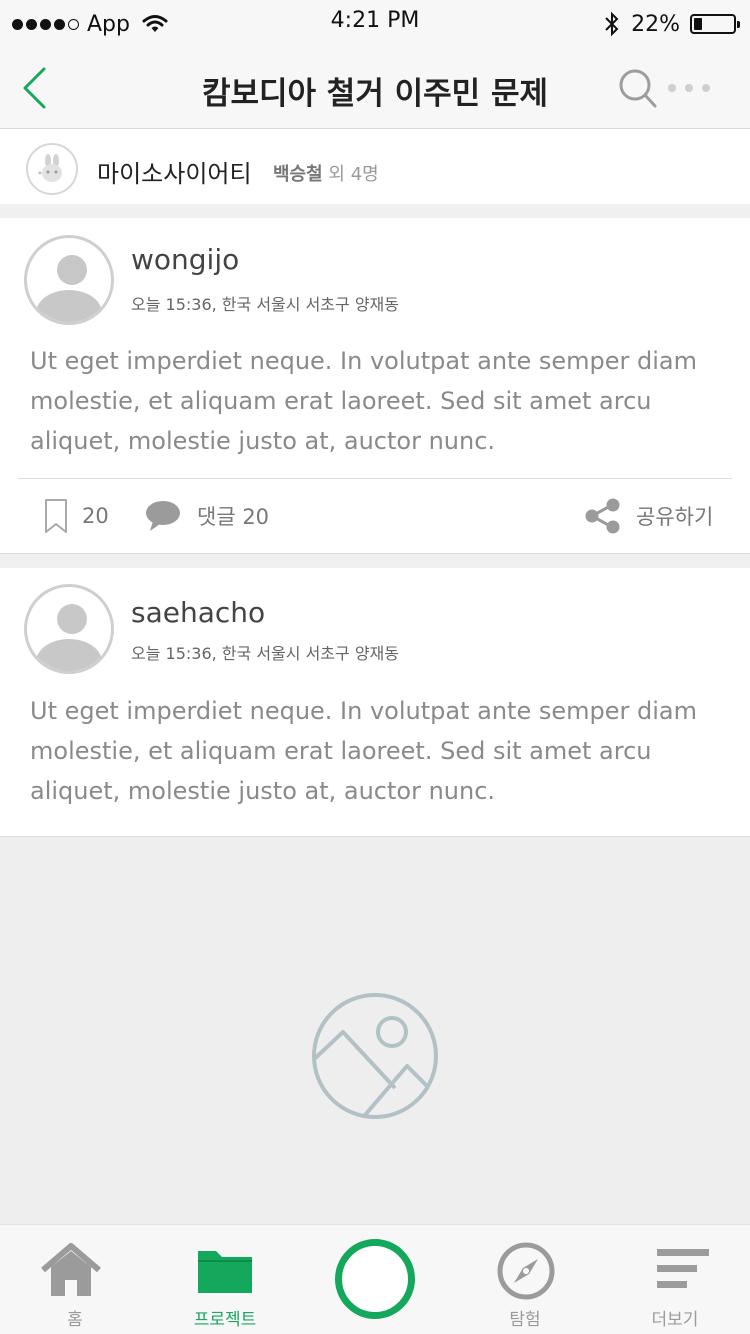  I want to click on group-row: 마이소사이어티 백승철 외 4명, so click(375, 167).